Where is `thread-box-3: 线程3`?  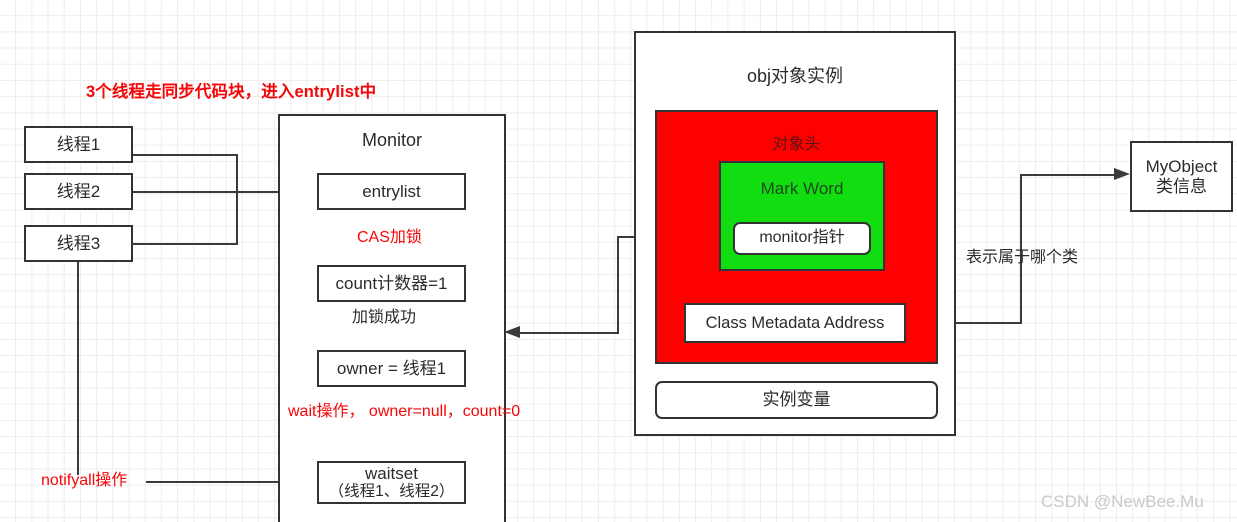 thread-box-3: 线程3 is located at coordinates (78, 243).